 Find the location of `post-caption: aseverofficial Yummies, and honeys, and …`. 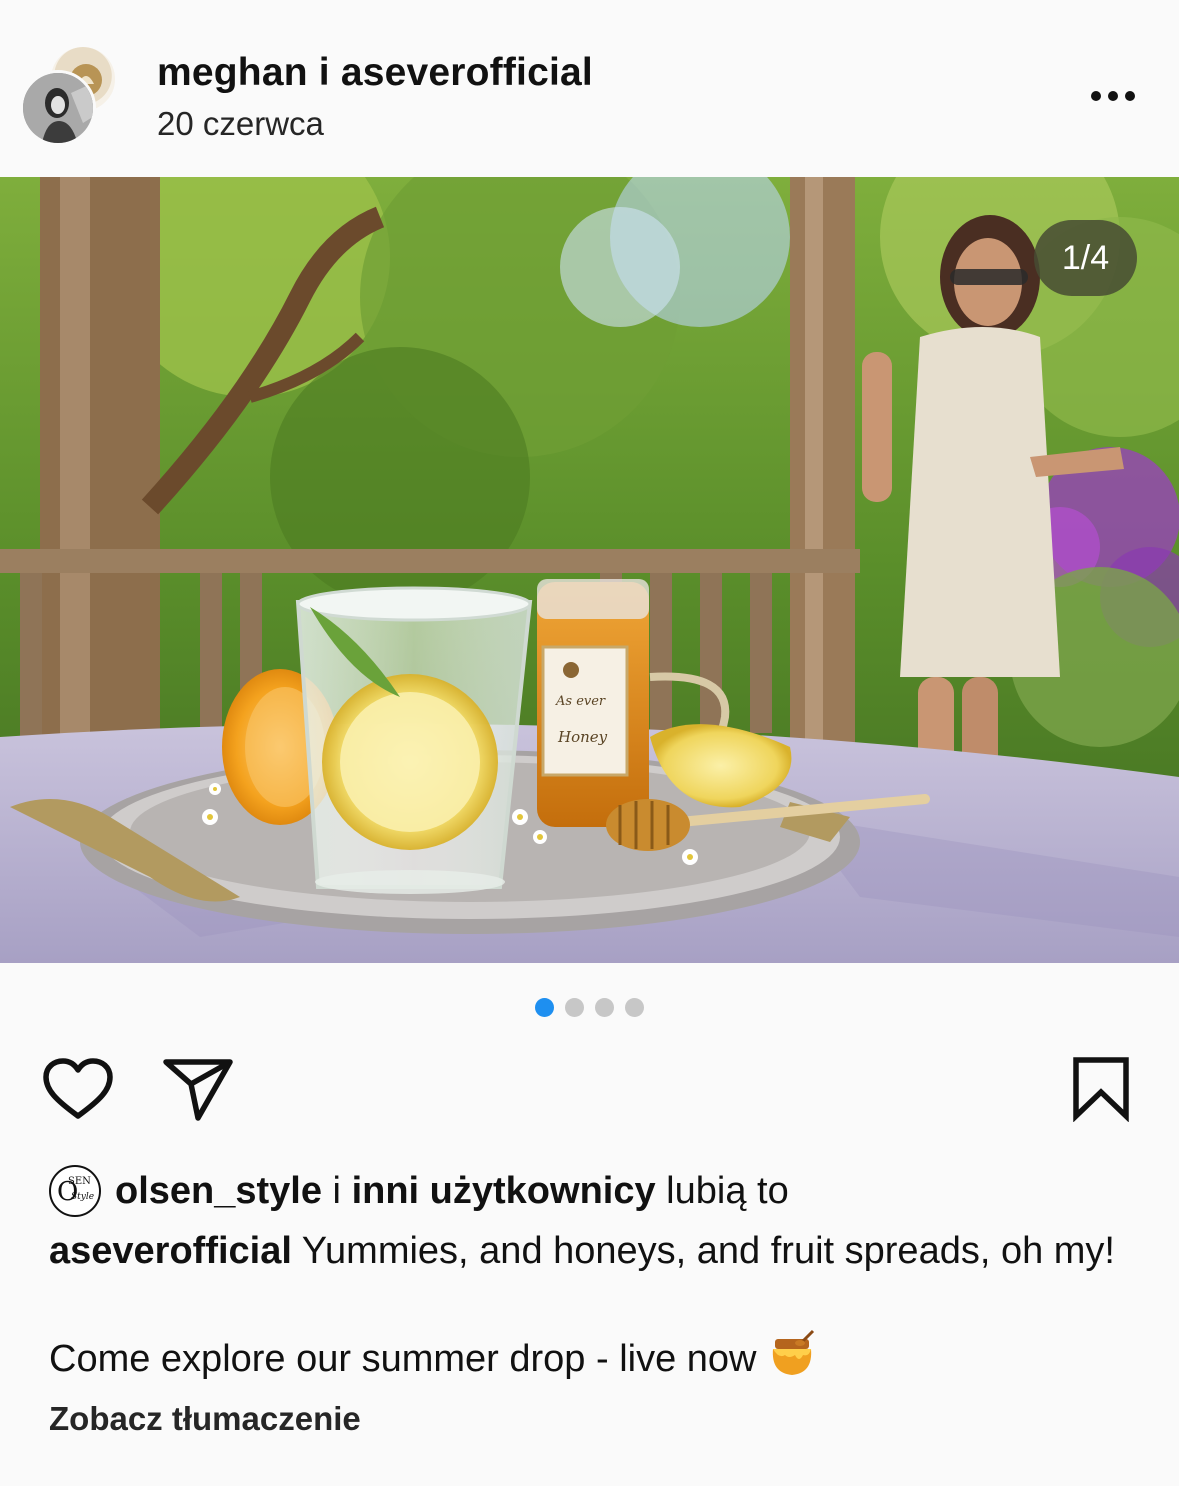

post-caption: aseverofficial Yummies, and honeys, and … is located at coordinates (594, 1251).